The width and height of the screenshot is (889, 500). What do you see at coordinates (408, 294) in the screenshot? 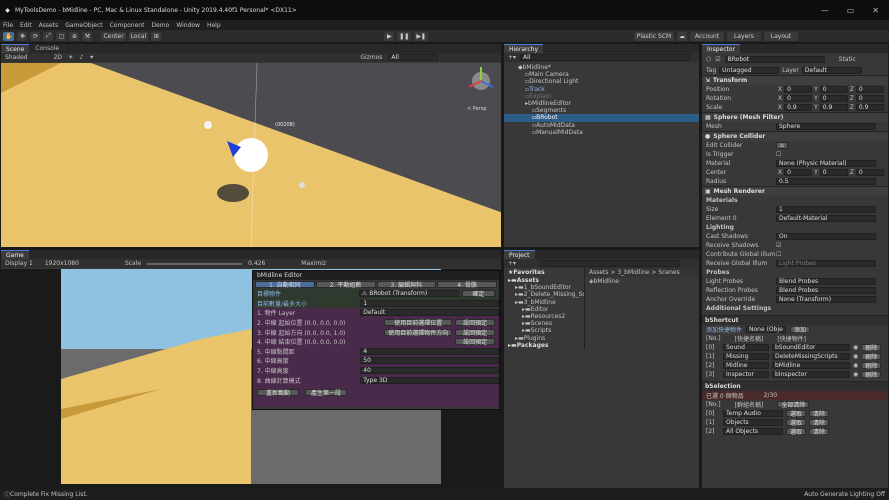
I see `editor-row-value: ⚠ BRobot (Transform)` at bounding box center [408, 294].